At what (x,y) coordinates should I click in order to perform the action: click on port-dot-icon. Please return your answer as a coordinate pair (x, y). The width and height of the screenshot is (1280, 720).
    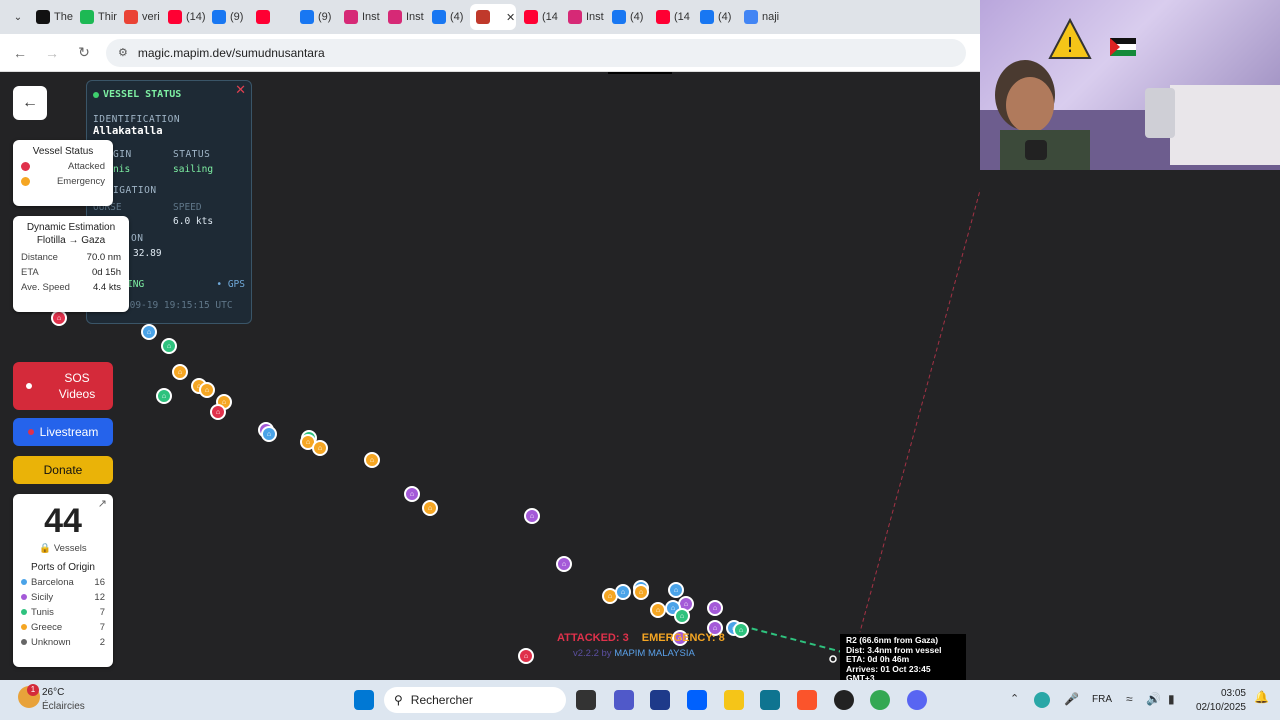
    Looking at the image, I should click on (24, 612).